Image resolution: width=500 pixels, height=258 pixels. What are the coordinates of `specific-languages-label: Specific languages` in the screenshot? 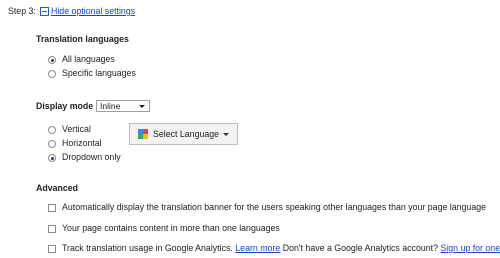 It's located at (99, 73).